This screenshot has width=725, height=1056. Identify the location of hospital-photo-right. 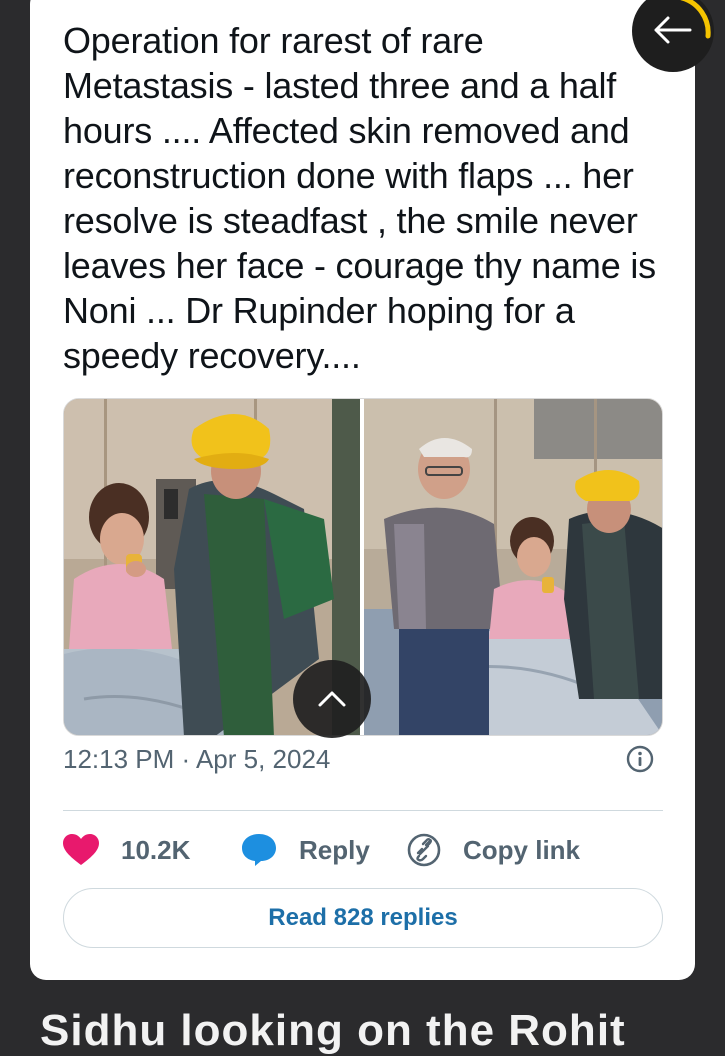
(513, 567).